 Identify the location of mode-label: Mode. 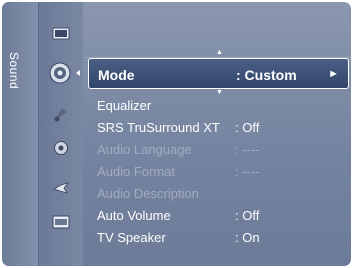
(116, 75).